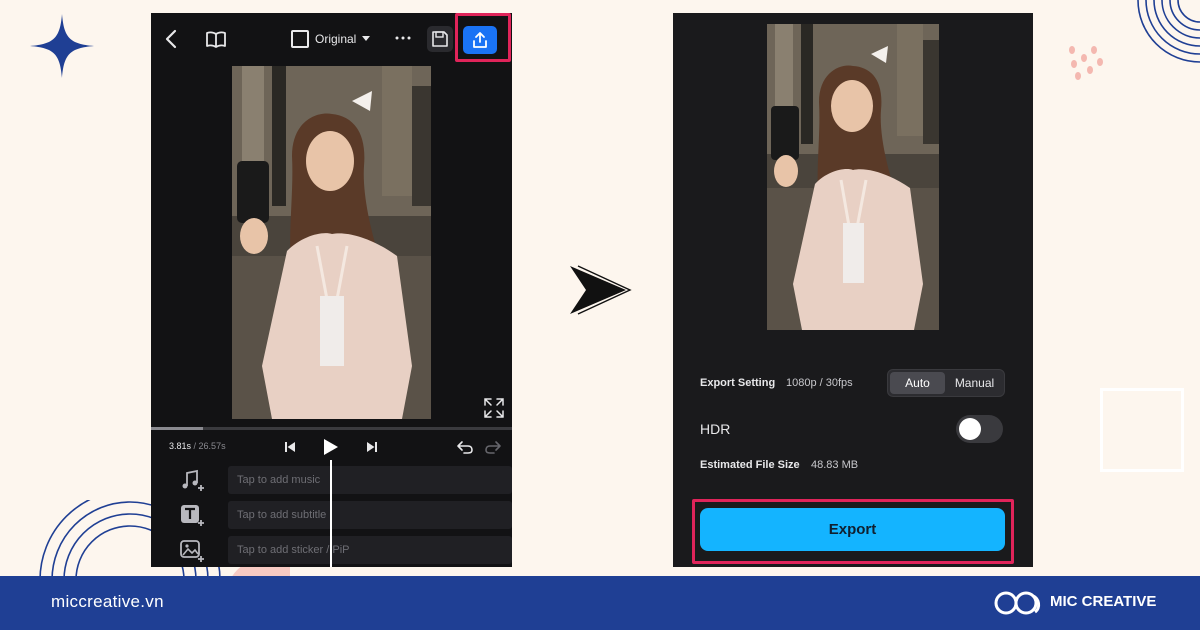 The image size is (1200, 630). What do you see at coordinates (819, 383) in the screenshot?
I see `export-setting-value: 1080p / 30fps` at bounding box center [819, 383].